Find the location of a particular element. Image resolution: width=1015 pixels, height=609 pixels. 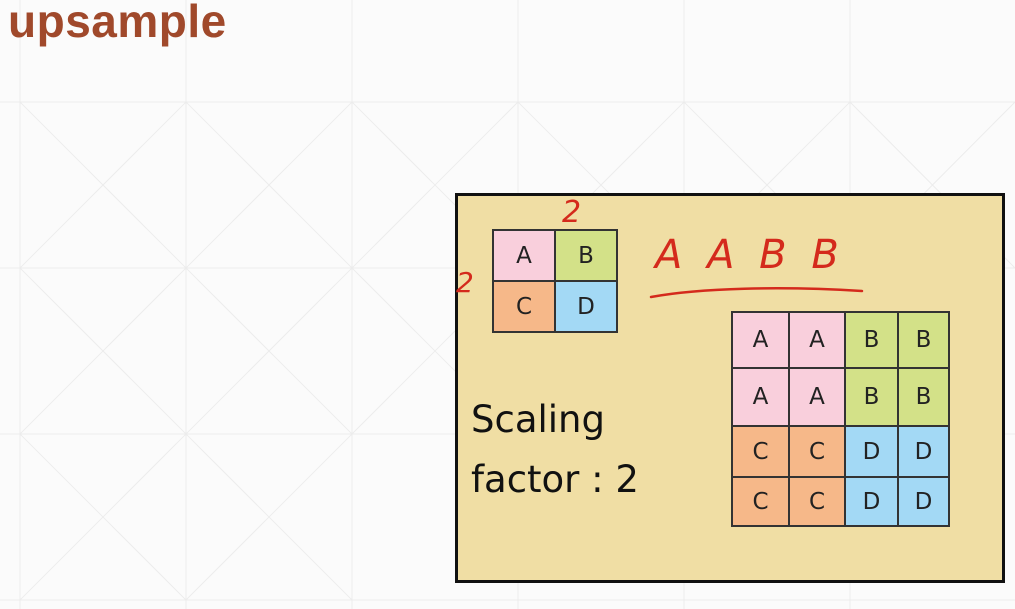

input-grid-cell-c: C is located at coordinates (524, 306).